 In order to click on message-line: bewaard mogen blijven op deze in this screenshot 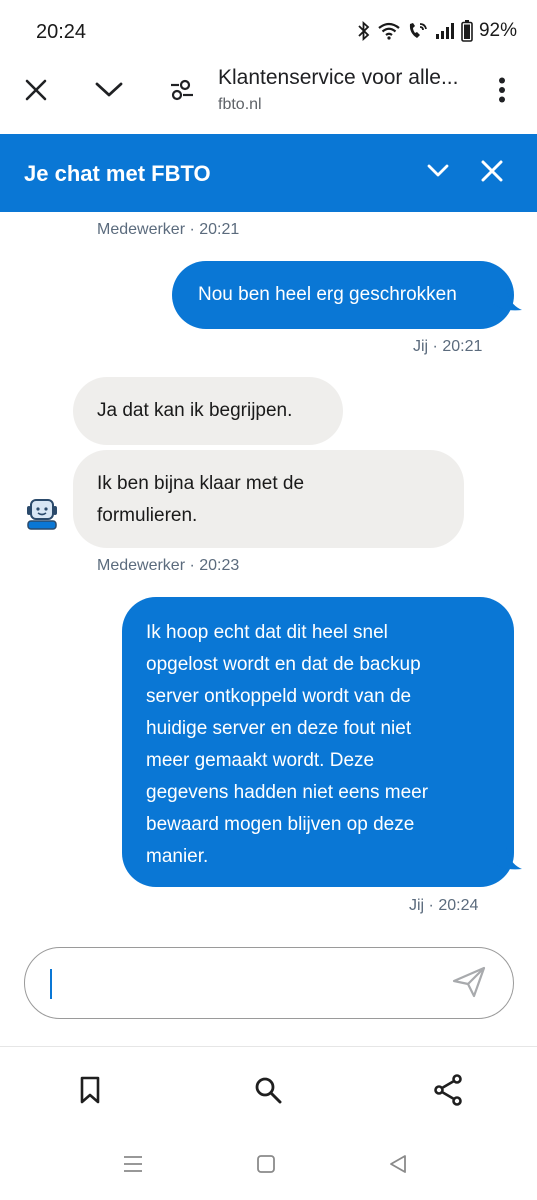, I will do `click(280, 824)`.